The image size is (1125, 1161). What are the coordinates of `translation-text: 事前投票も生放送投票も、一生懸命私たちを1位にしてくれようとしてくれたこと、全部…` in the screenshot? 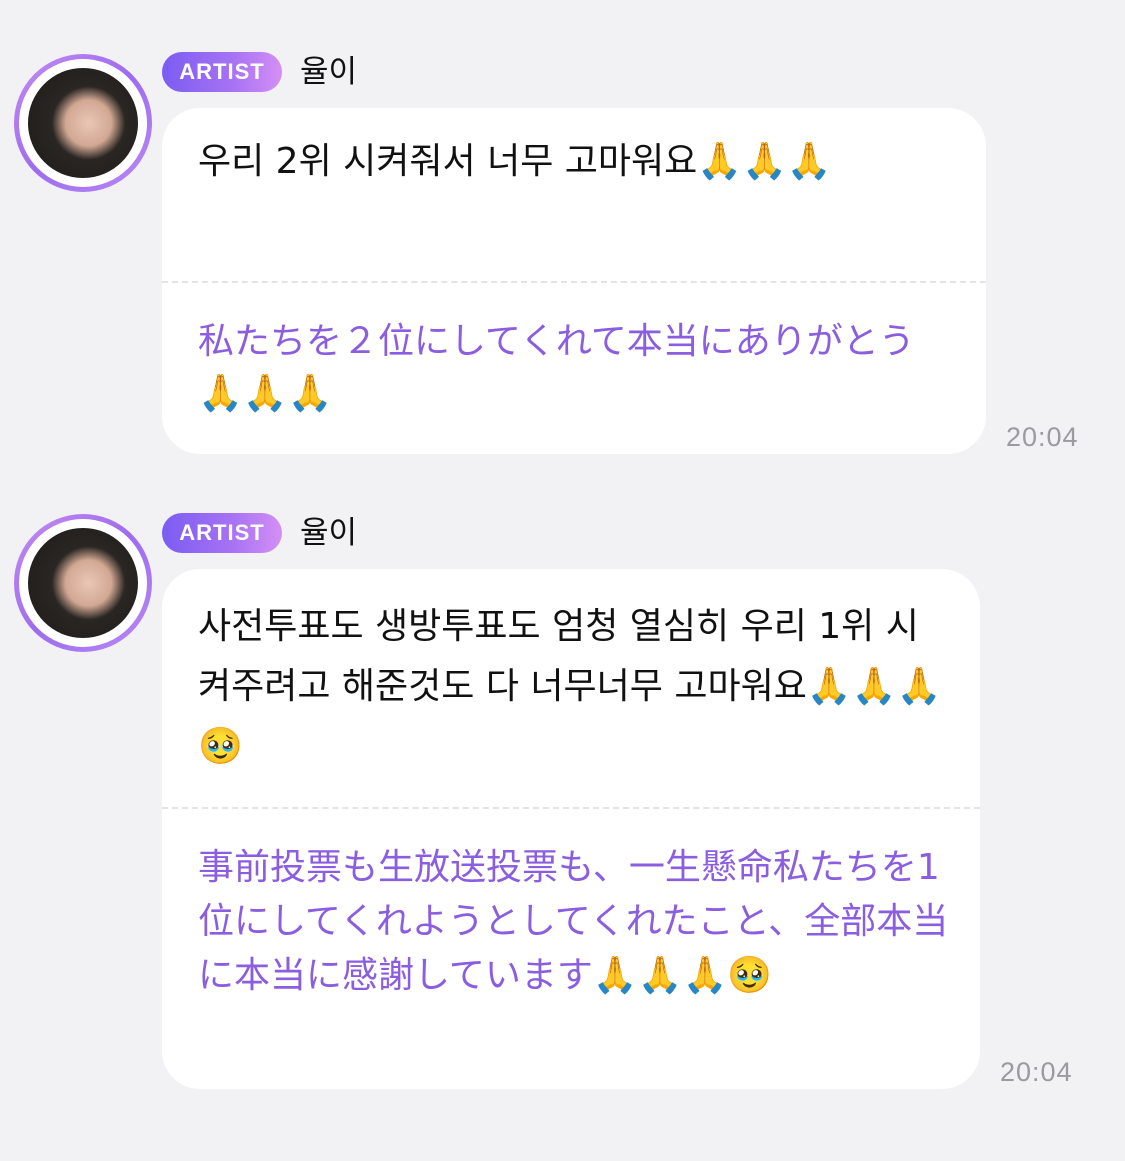 It's located at (573, 921).